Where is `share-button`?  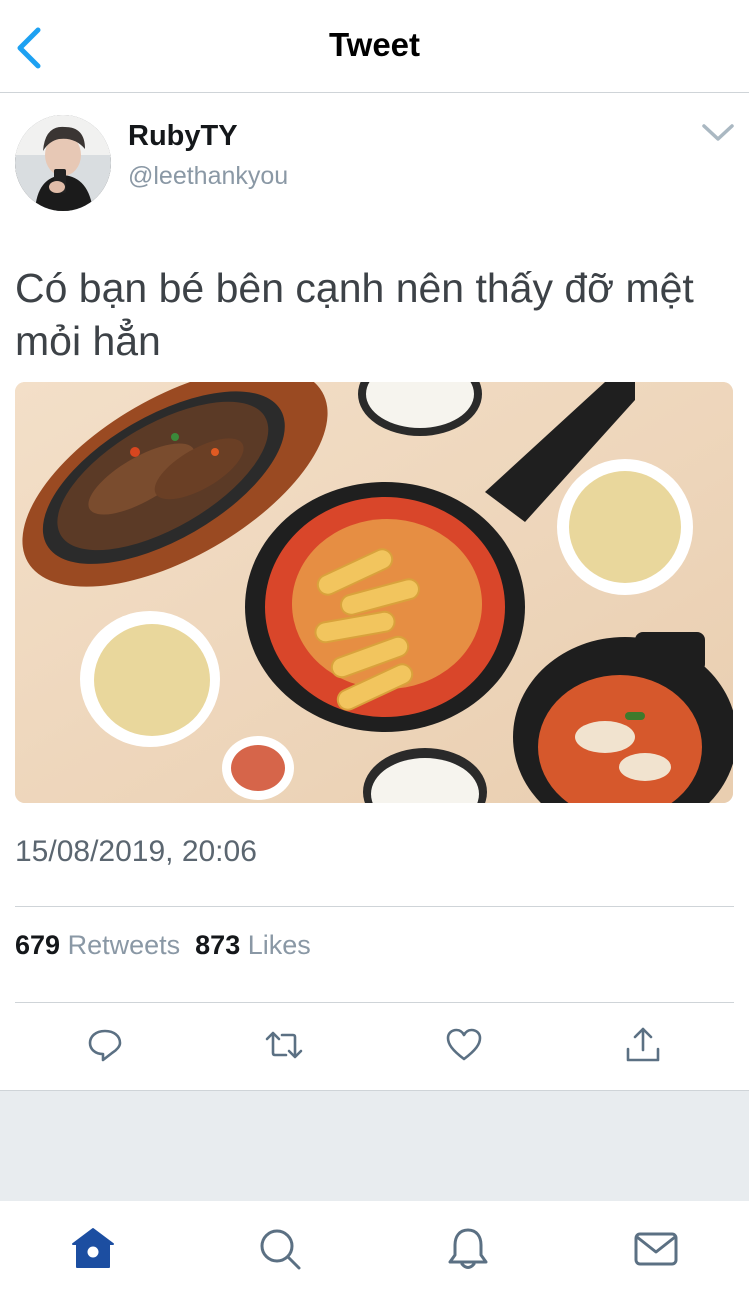 share-button is located at coordinates (643, 1045).